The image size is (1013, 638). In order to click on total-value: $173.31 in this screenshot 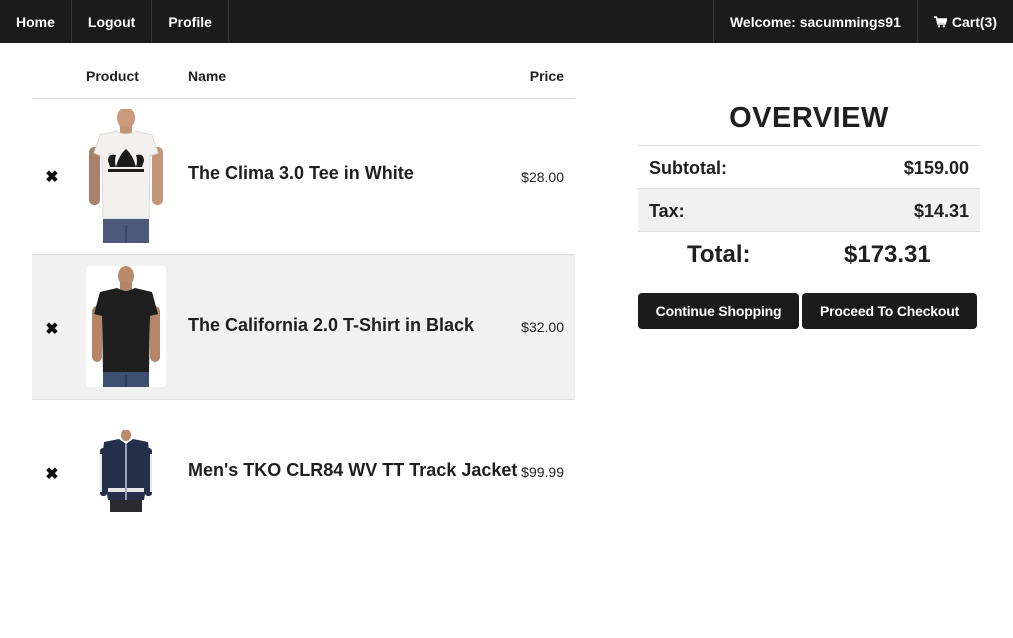, I will do `click(887, 254)`.